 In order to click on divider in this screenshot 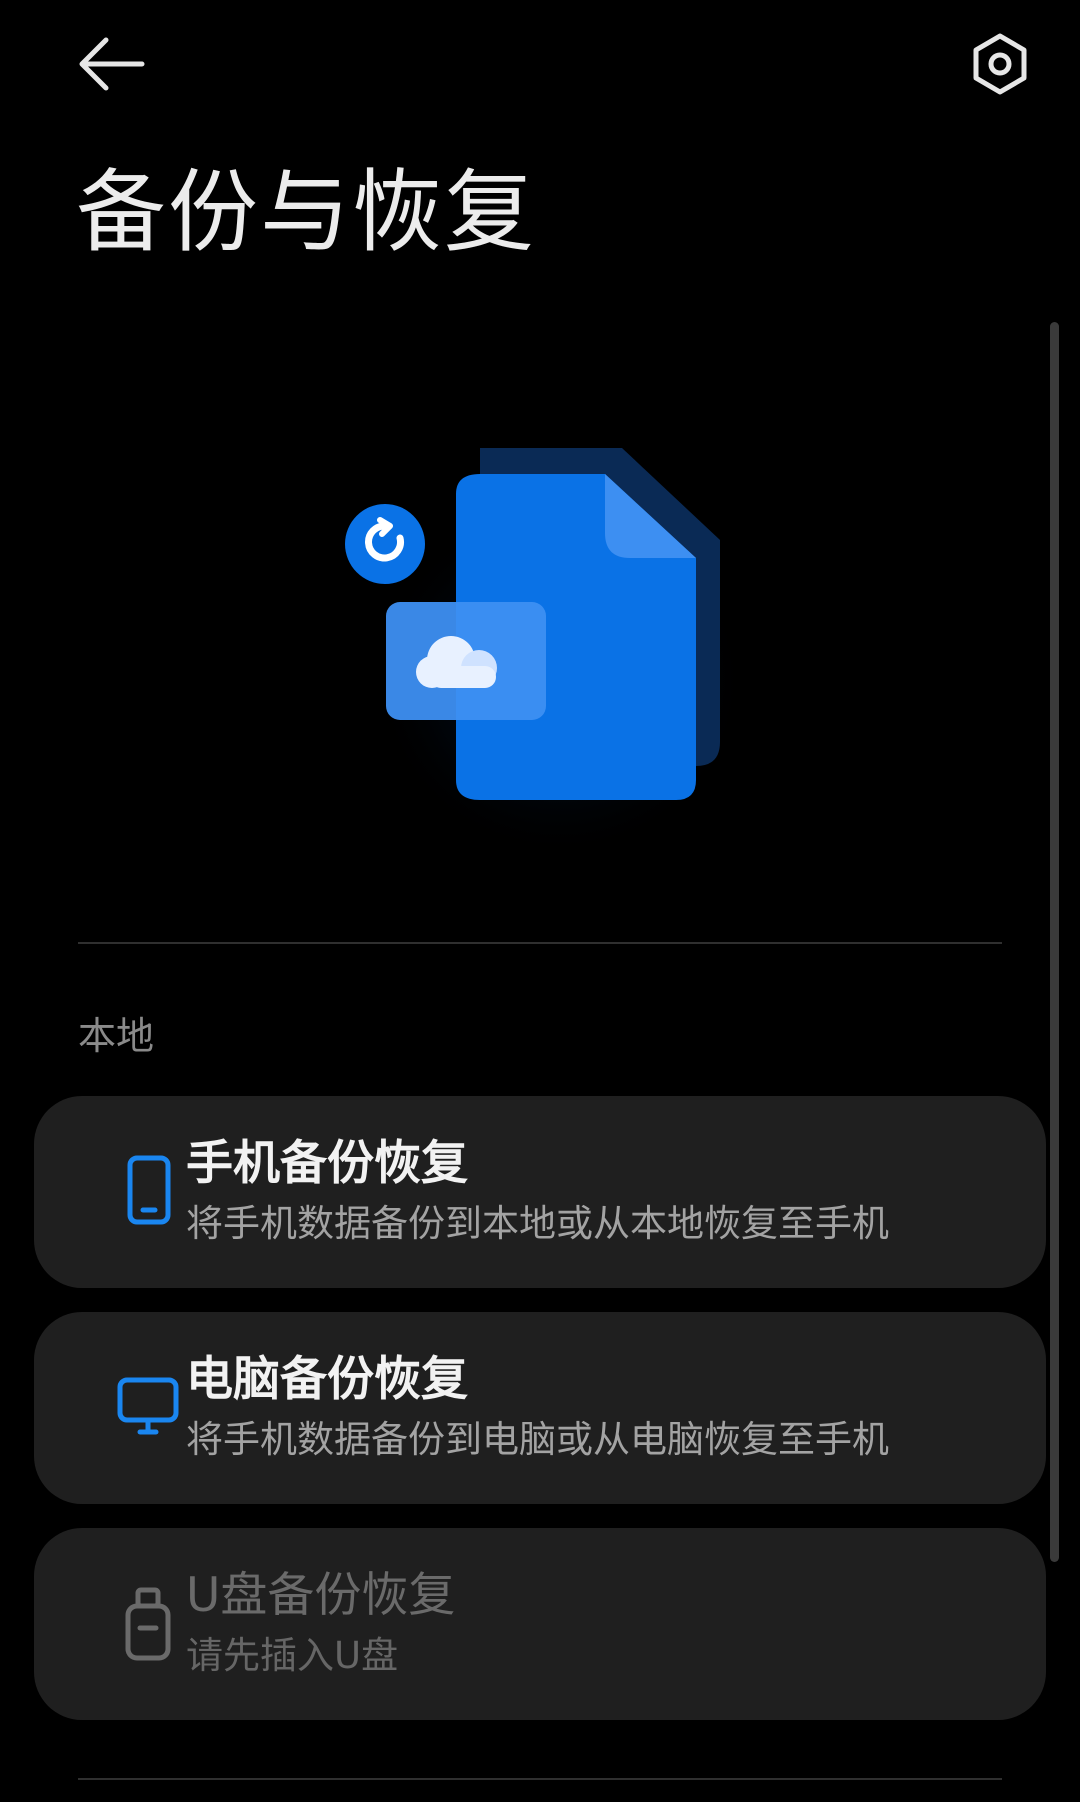, I will do `click(540, 943)`.